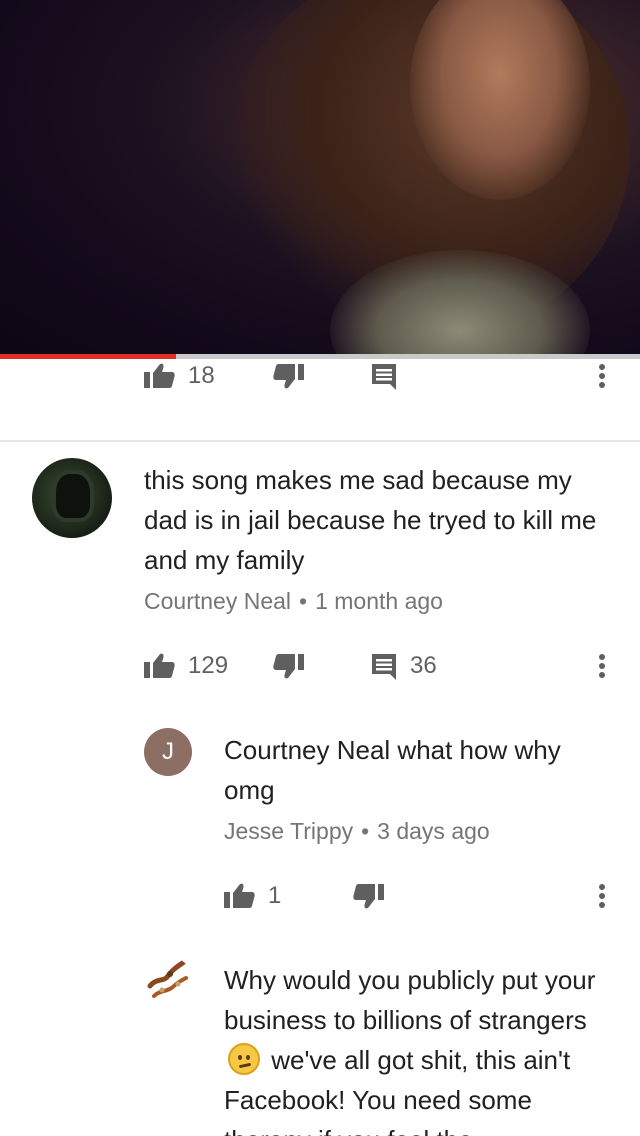  I want to click on reply-author: Jesse Trippy, so click(288, 831).